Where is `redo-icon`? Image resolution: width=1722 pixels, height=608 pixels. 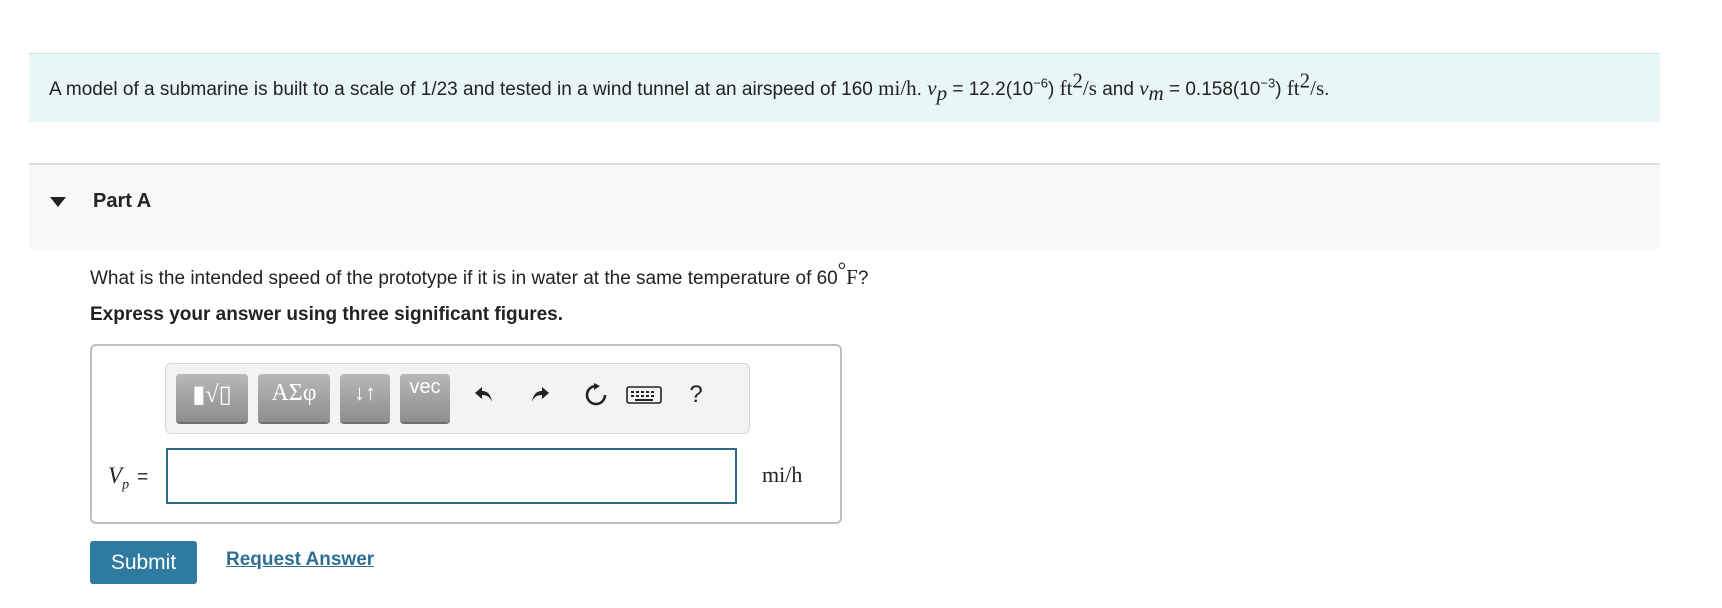 redo-icon is located at coordinates (540, 395).